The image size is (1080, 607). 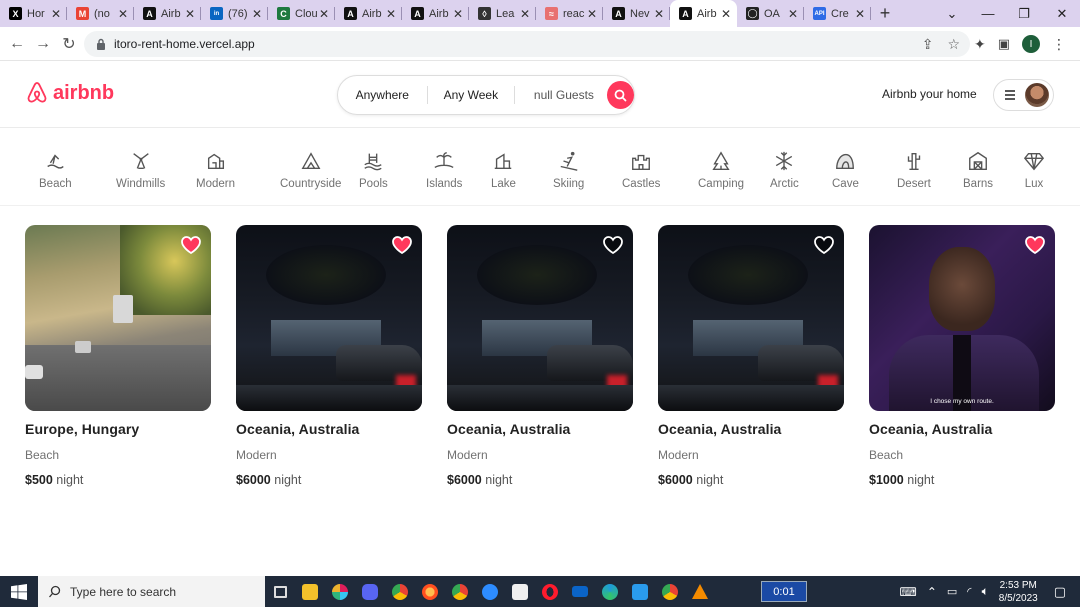 What do you see at coordinates (503, 170) in the screenshot?
I see `category-lake: Lake` at bounding box center [503, 170].